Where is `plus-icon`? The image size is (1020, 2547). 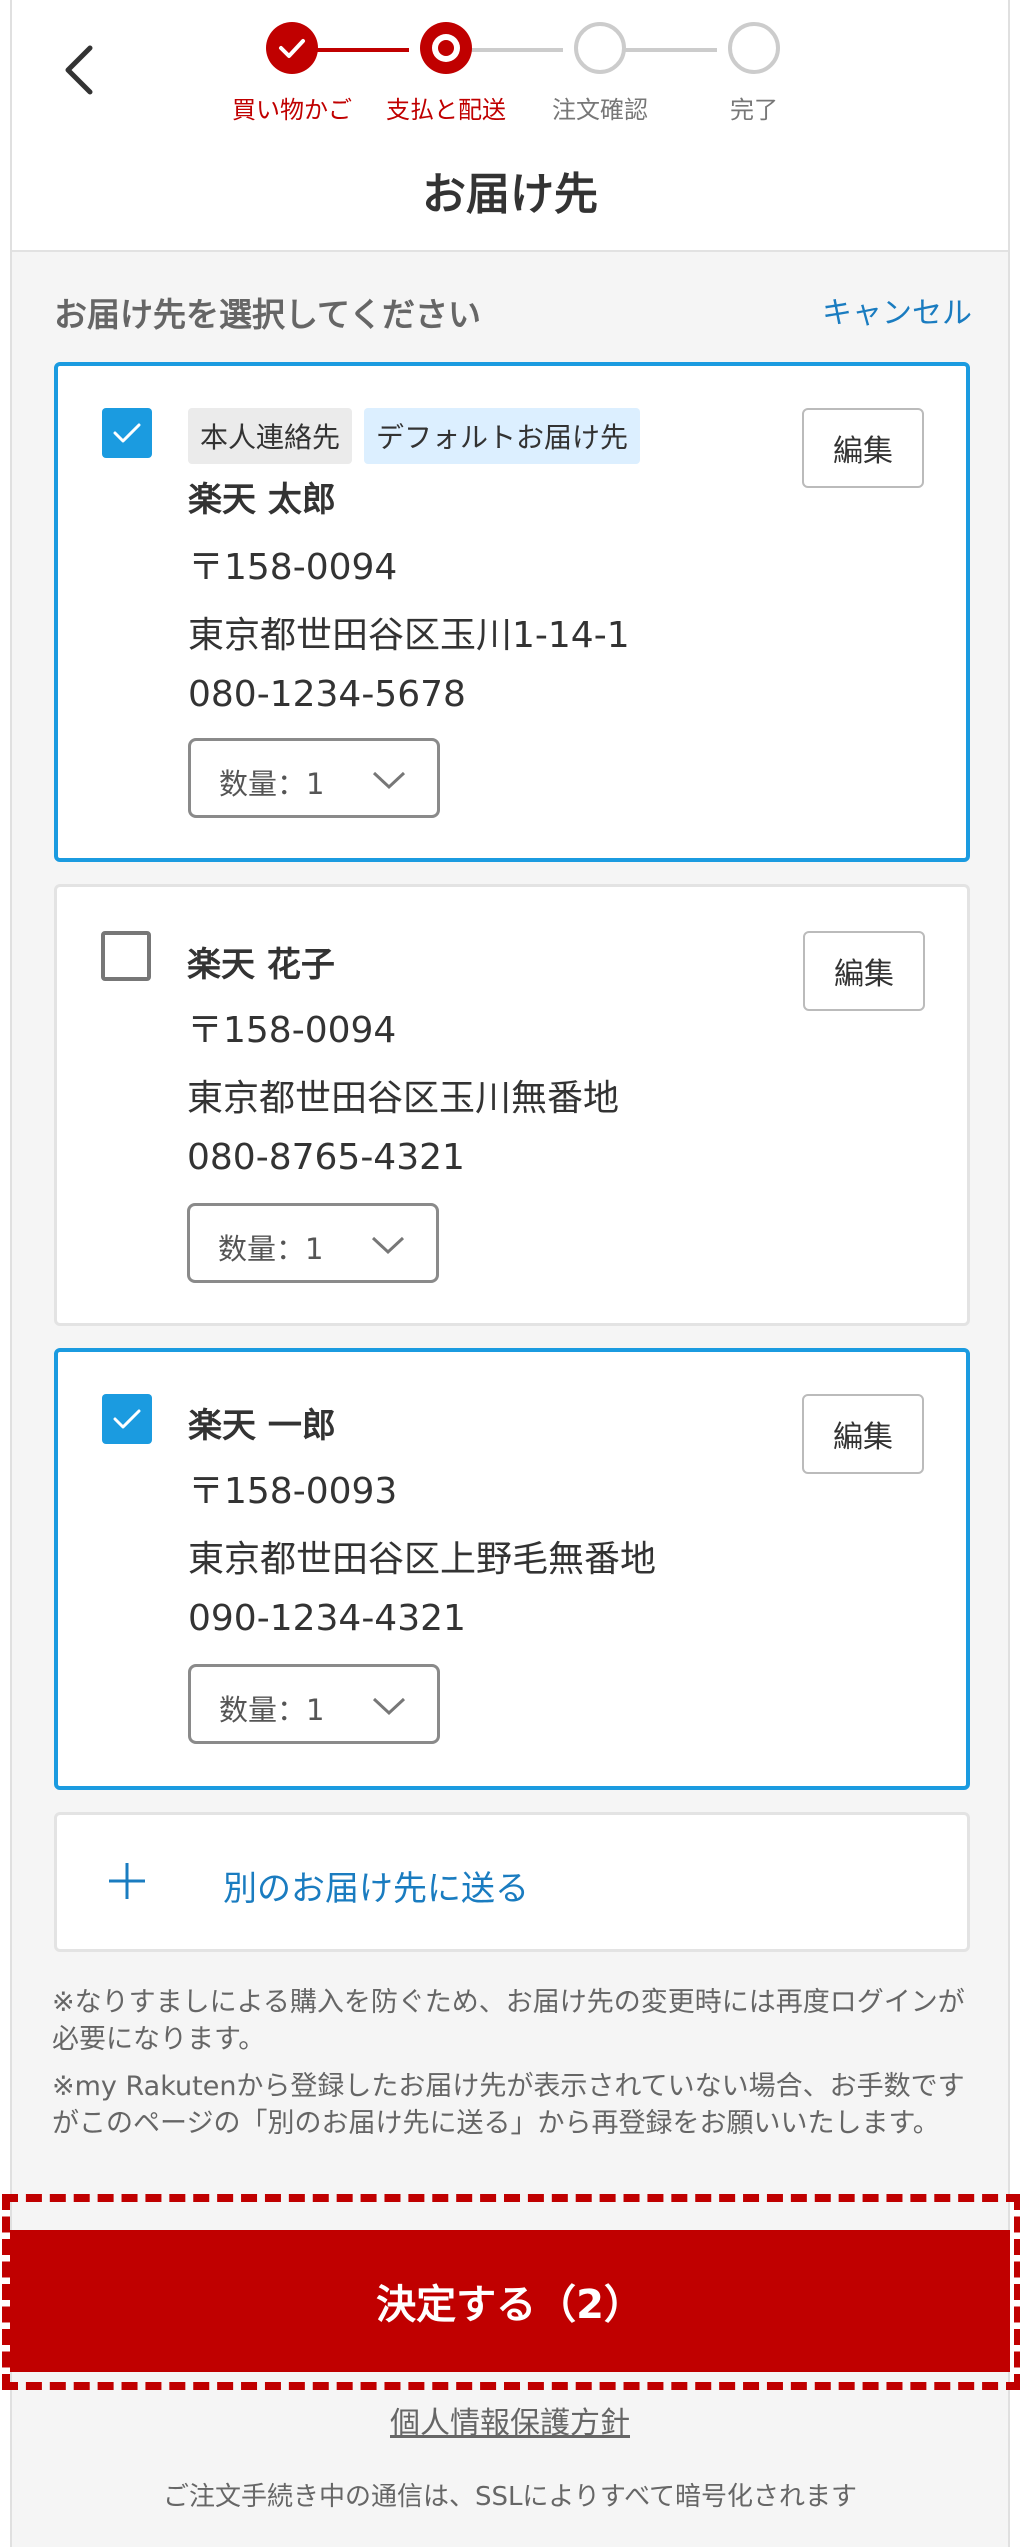
plus-icon is located at coordinates (127, 1881).